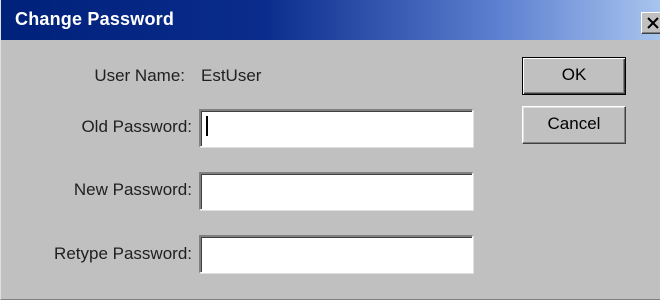  What do you see at coordinates (132, 189) in the screenshot?
I see `new-password-label: New Password:` at bounding box center [132, 189].